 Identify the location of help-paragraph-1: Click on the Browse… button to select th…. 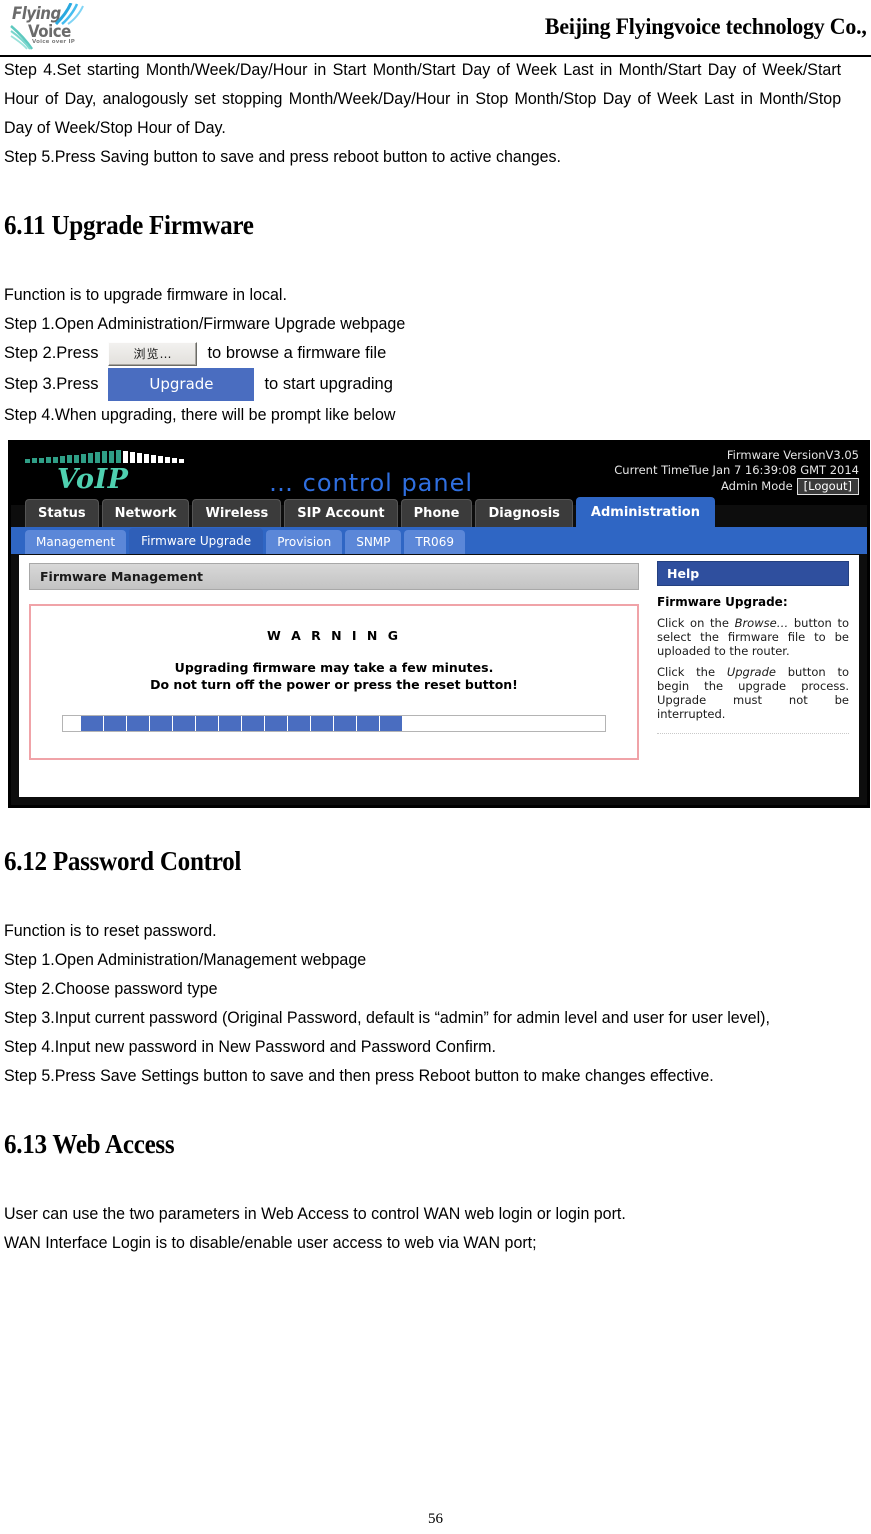
(753, 637).